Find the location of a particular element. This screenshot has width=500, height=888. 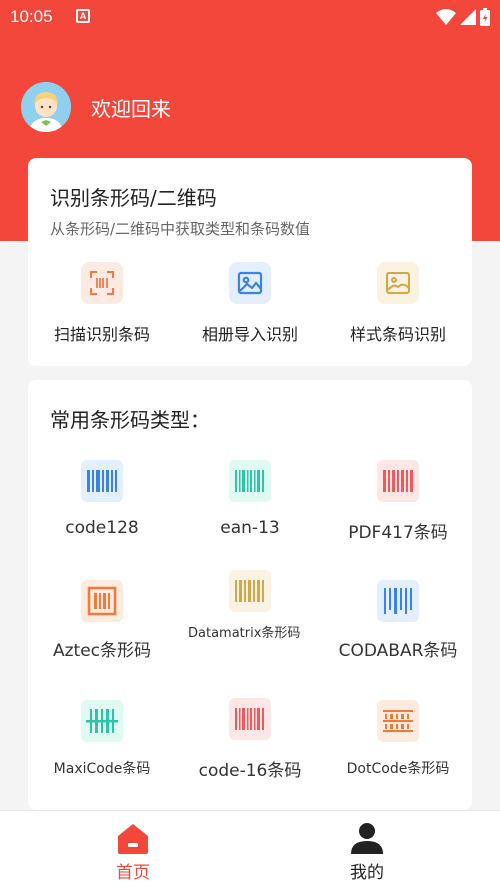

user-avatar-icon is located at coordinates (46, 107).